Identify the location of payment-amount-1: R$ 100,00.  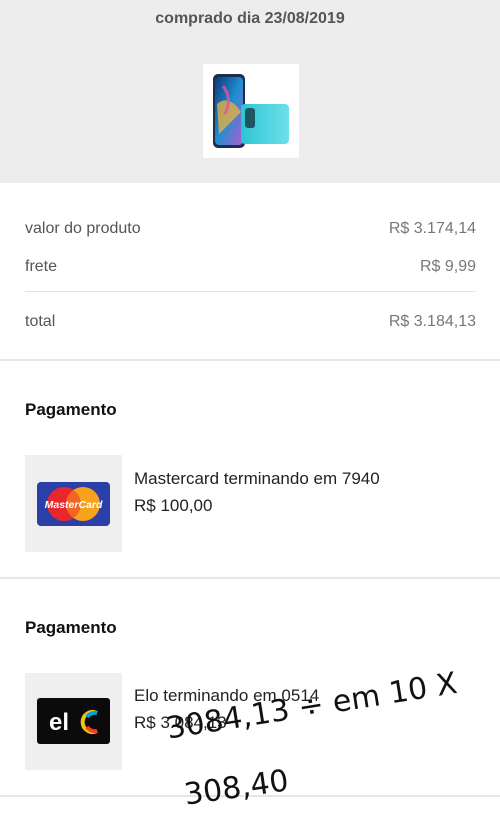
(173, 505).